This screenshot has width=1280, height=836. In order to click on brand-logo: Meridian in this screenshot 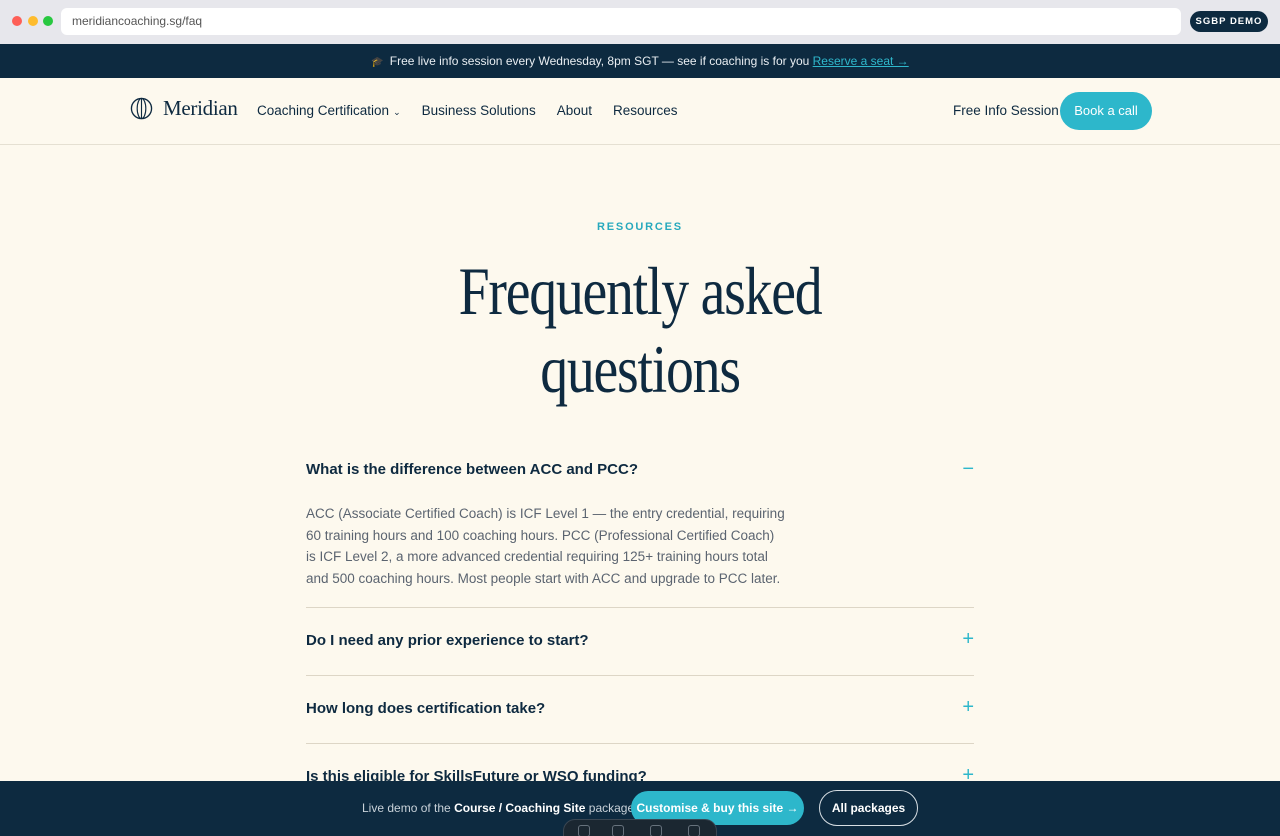, I will do `click(184, 108)`.